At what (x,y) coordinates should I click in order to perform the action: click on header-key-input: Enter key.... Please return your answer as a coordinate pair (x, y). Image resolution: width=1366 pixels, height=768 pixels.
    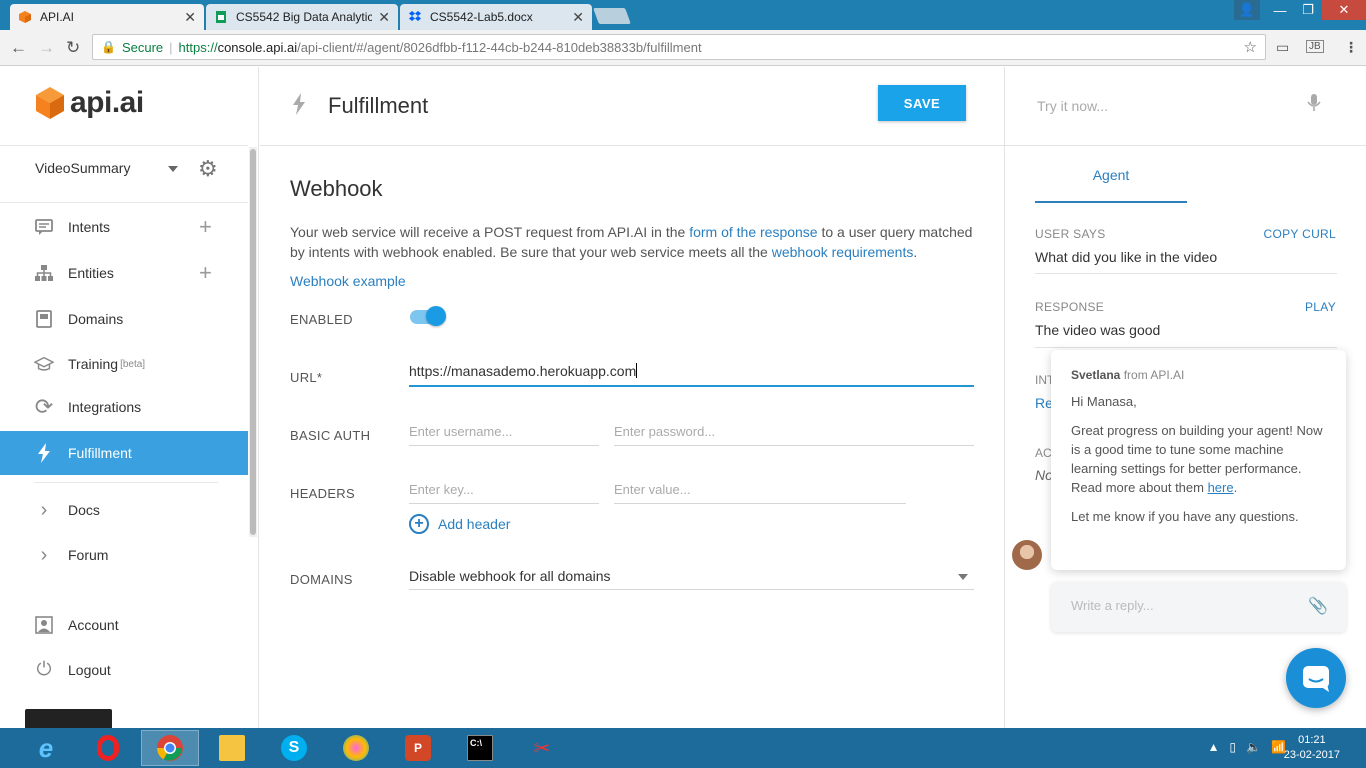
    Looking at the image, I should click on (504, 491).